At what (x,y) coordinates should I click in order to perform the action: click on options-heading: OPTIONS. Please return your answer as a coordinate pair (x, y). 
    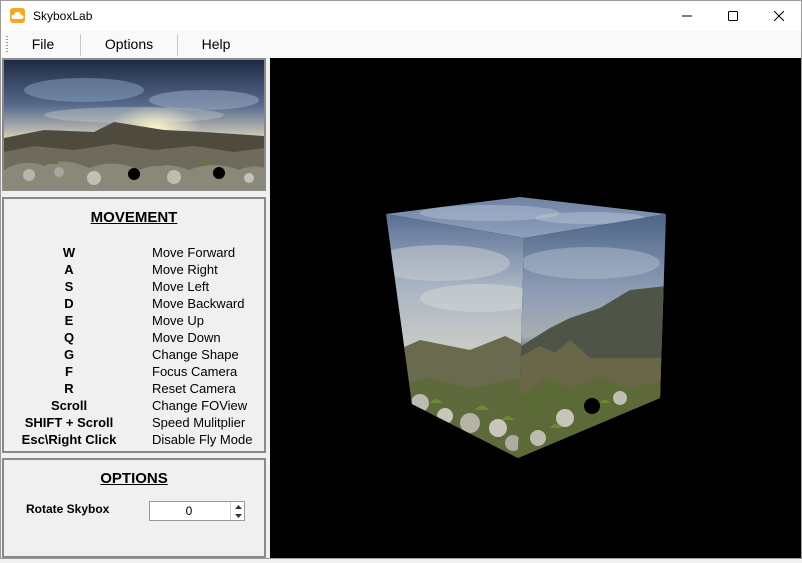
    Looking at the image, I should click on (134, 478).